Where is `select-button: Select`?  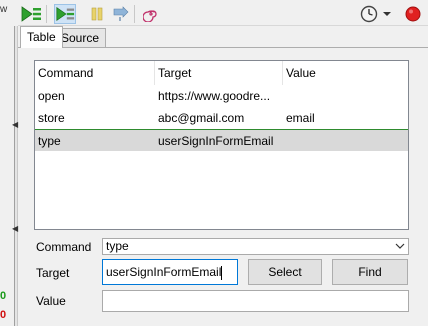 select-button: Select is located at coordinates (285, 272).